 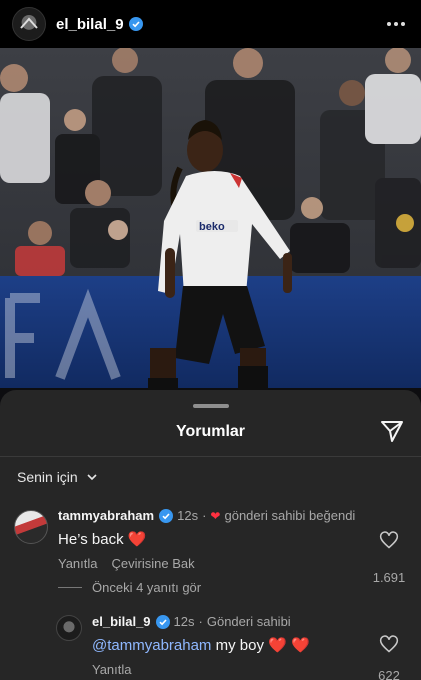 I want to click on like-count: 1.691, so click(x=389, y=577).